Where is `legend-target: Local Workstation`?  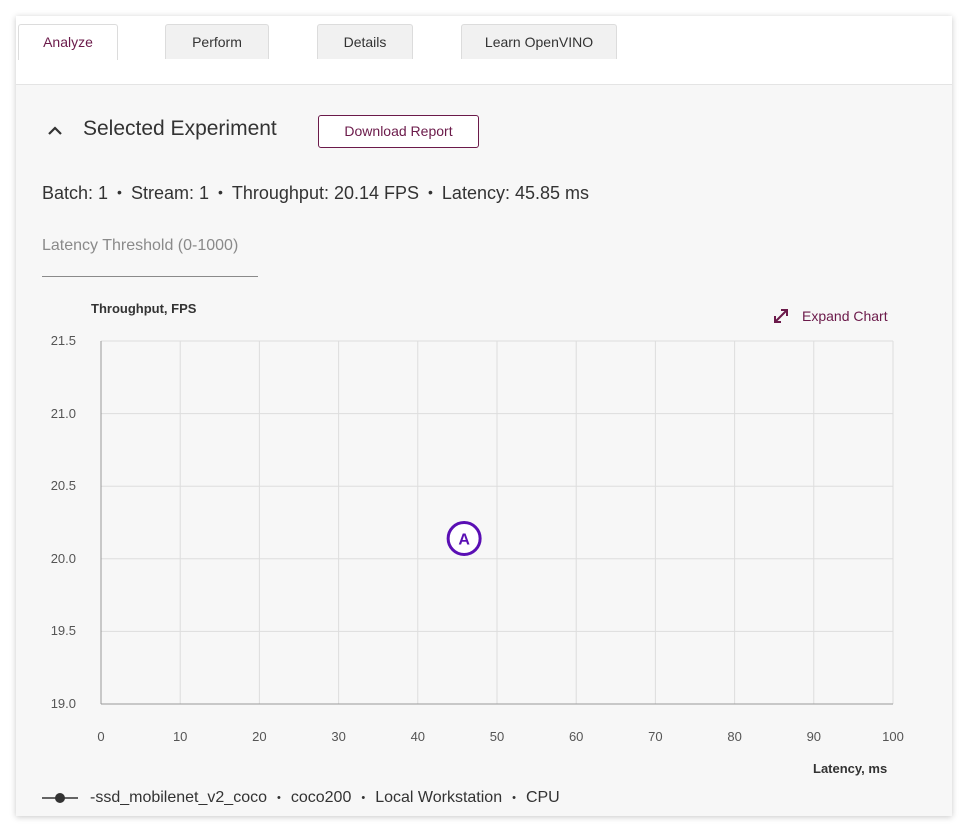
legend-target: Local Workstation is located at coordinates (439, 797).